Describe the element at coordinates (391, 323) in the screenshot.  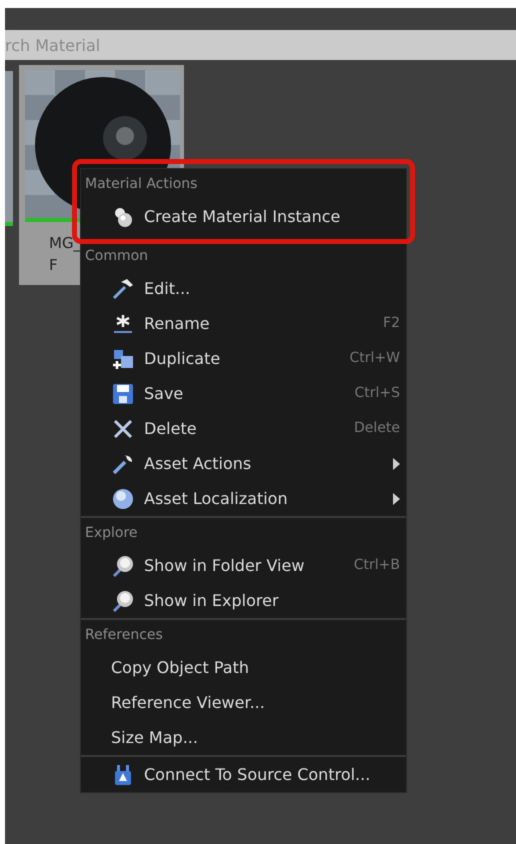
I see `shortcut-text: F2` at that location.